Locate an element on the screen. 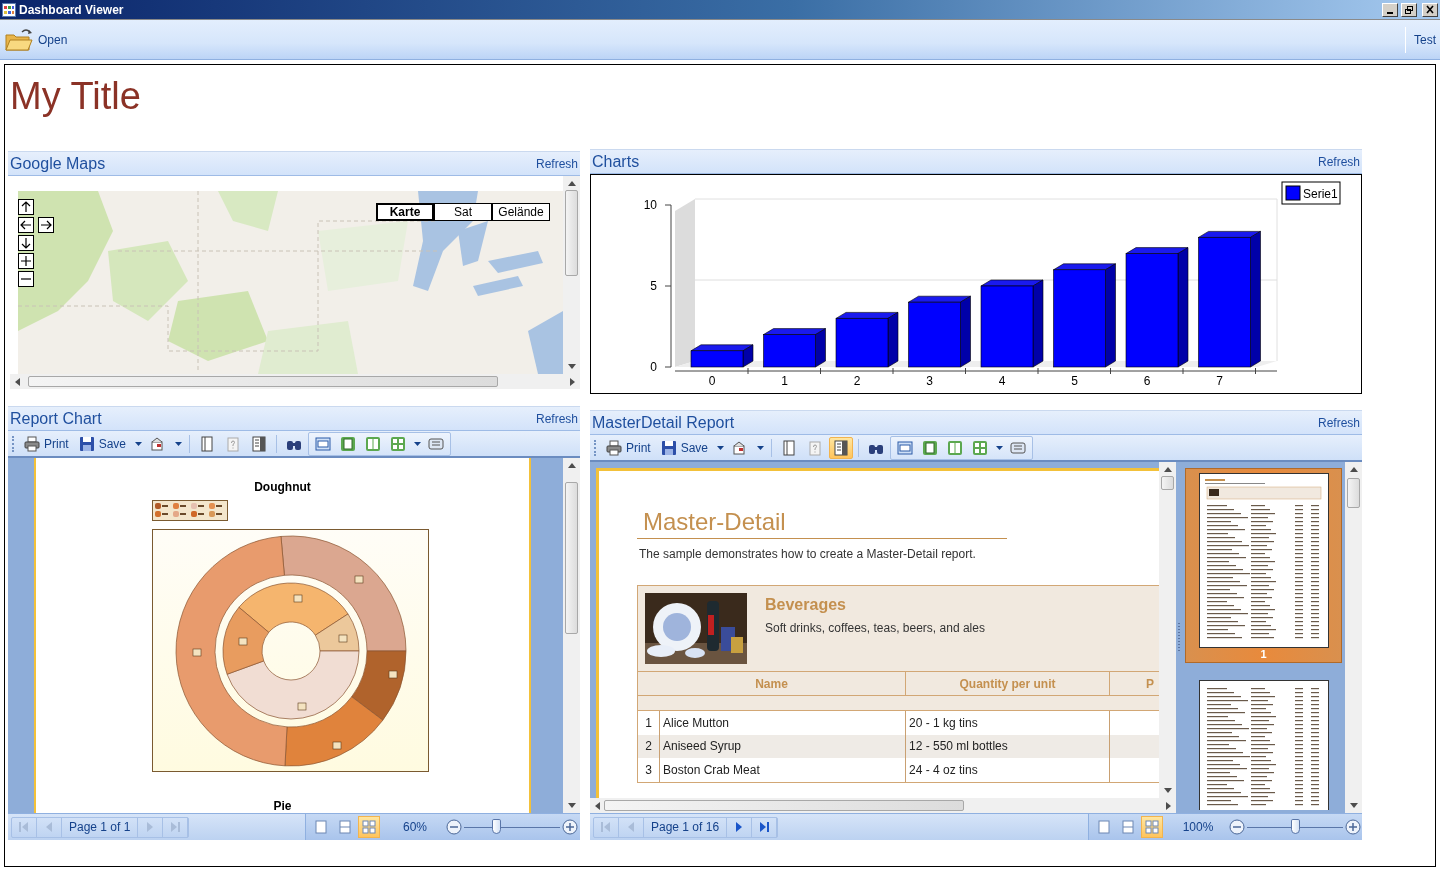  restore-icon is located at coordinates (1409, 9).